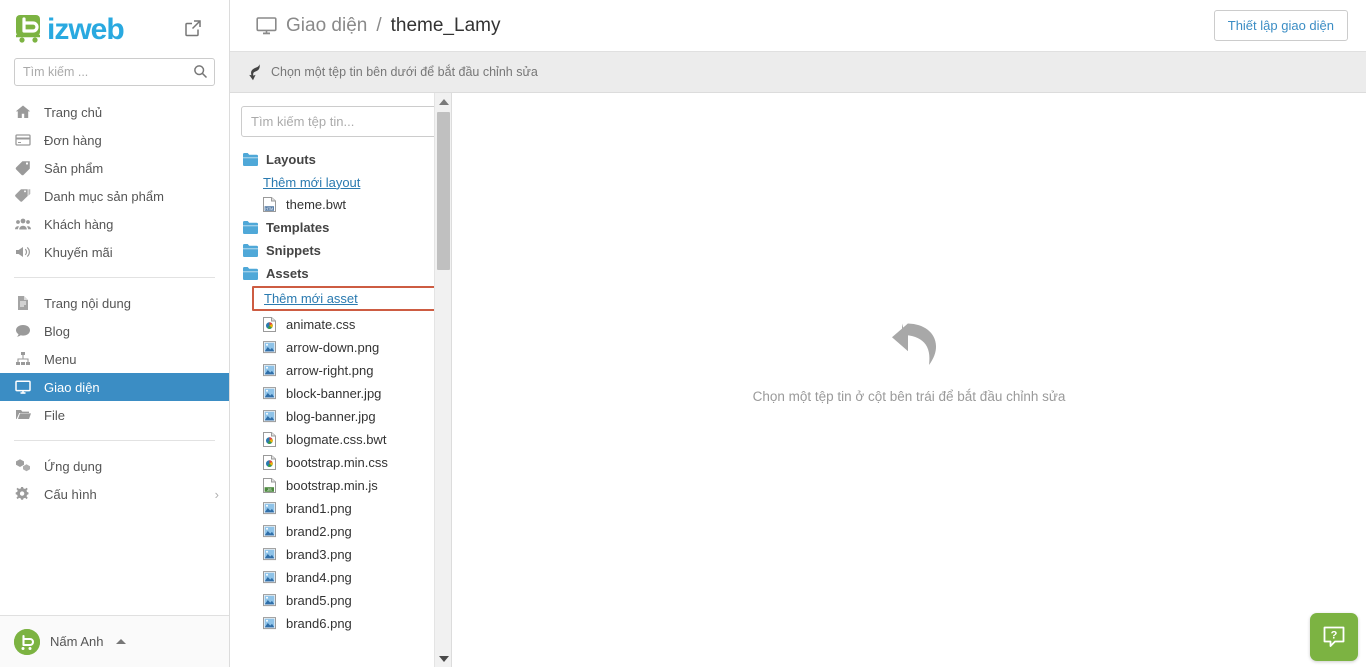 The image size is (1366, 667). What do you see at coordinates (319, 508) in the screenshot?
I see `tree-file-label: brand1.png` at bounding box center [319, 508].